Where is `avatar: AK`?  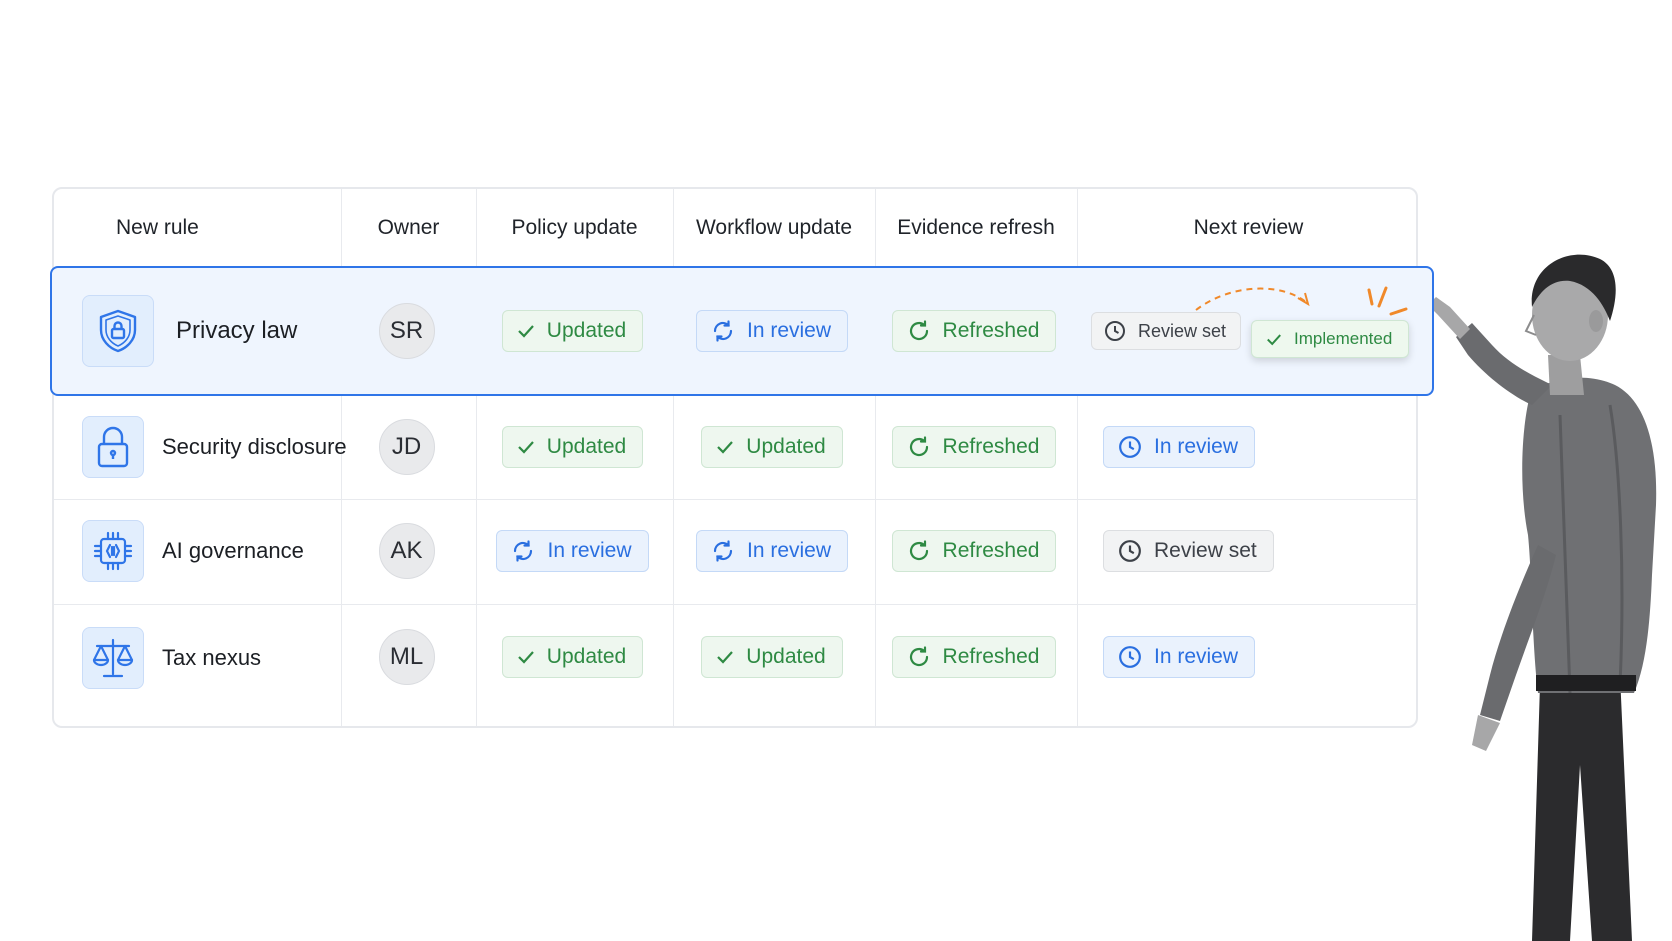
avatar: AK is located at coordinates (406, 550).